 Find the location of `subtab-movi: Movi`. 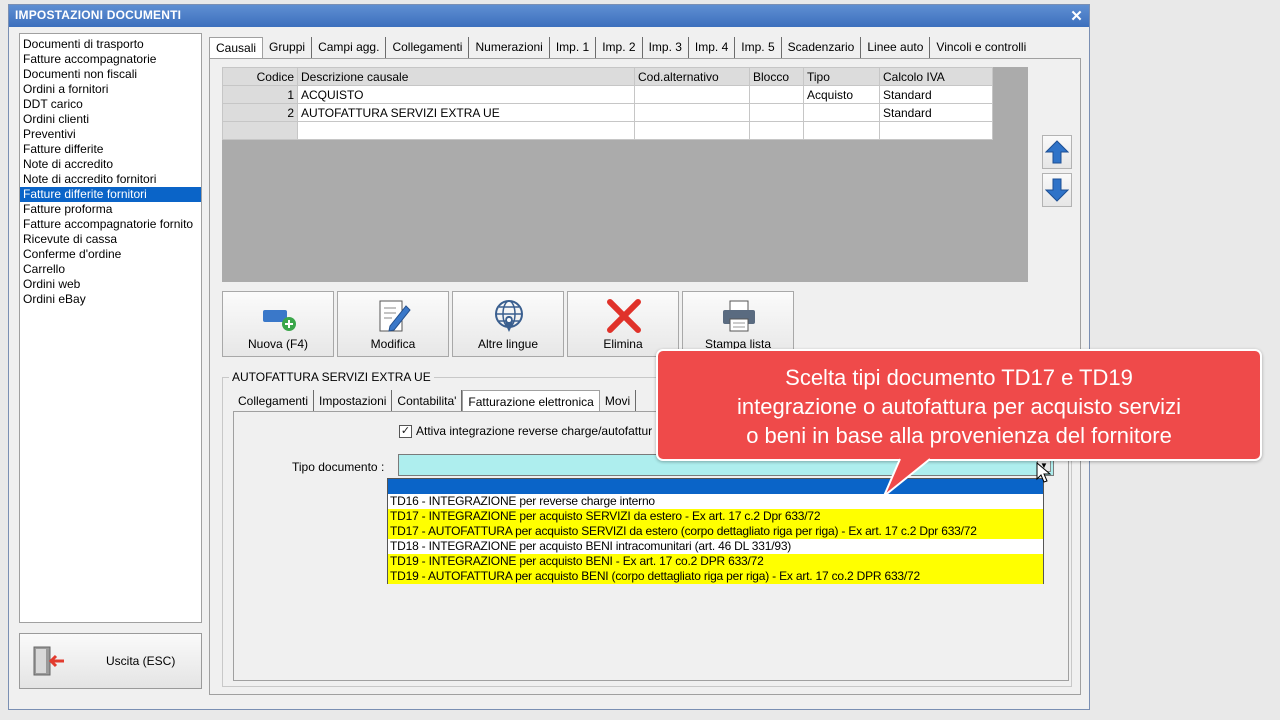

subtab-movi: Movi is located at coordinates (618, 401).